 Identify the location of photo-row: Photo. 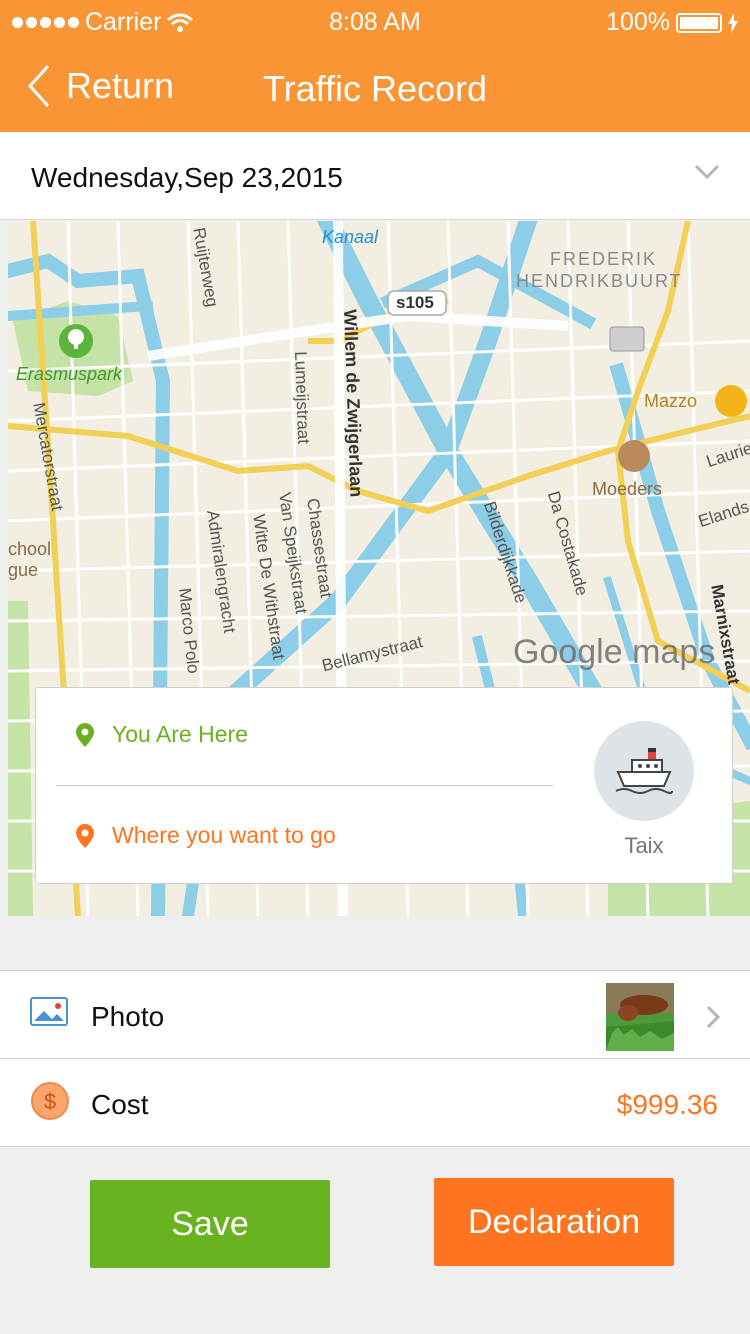
(375, 1015).